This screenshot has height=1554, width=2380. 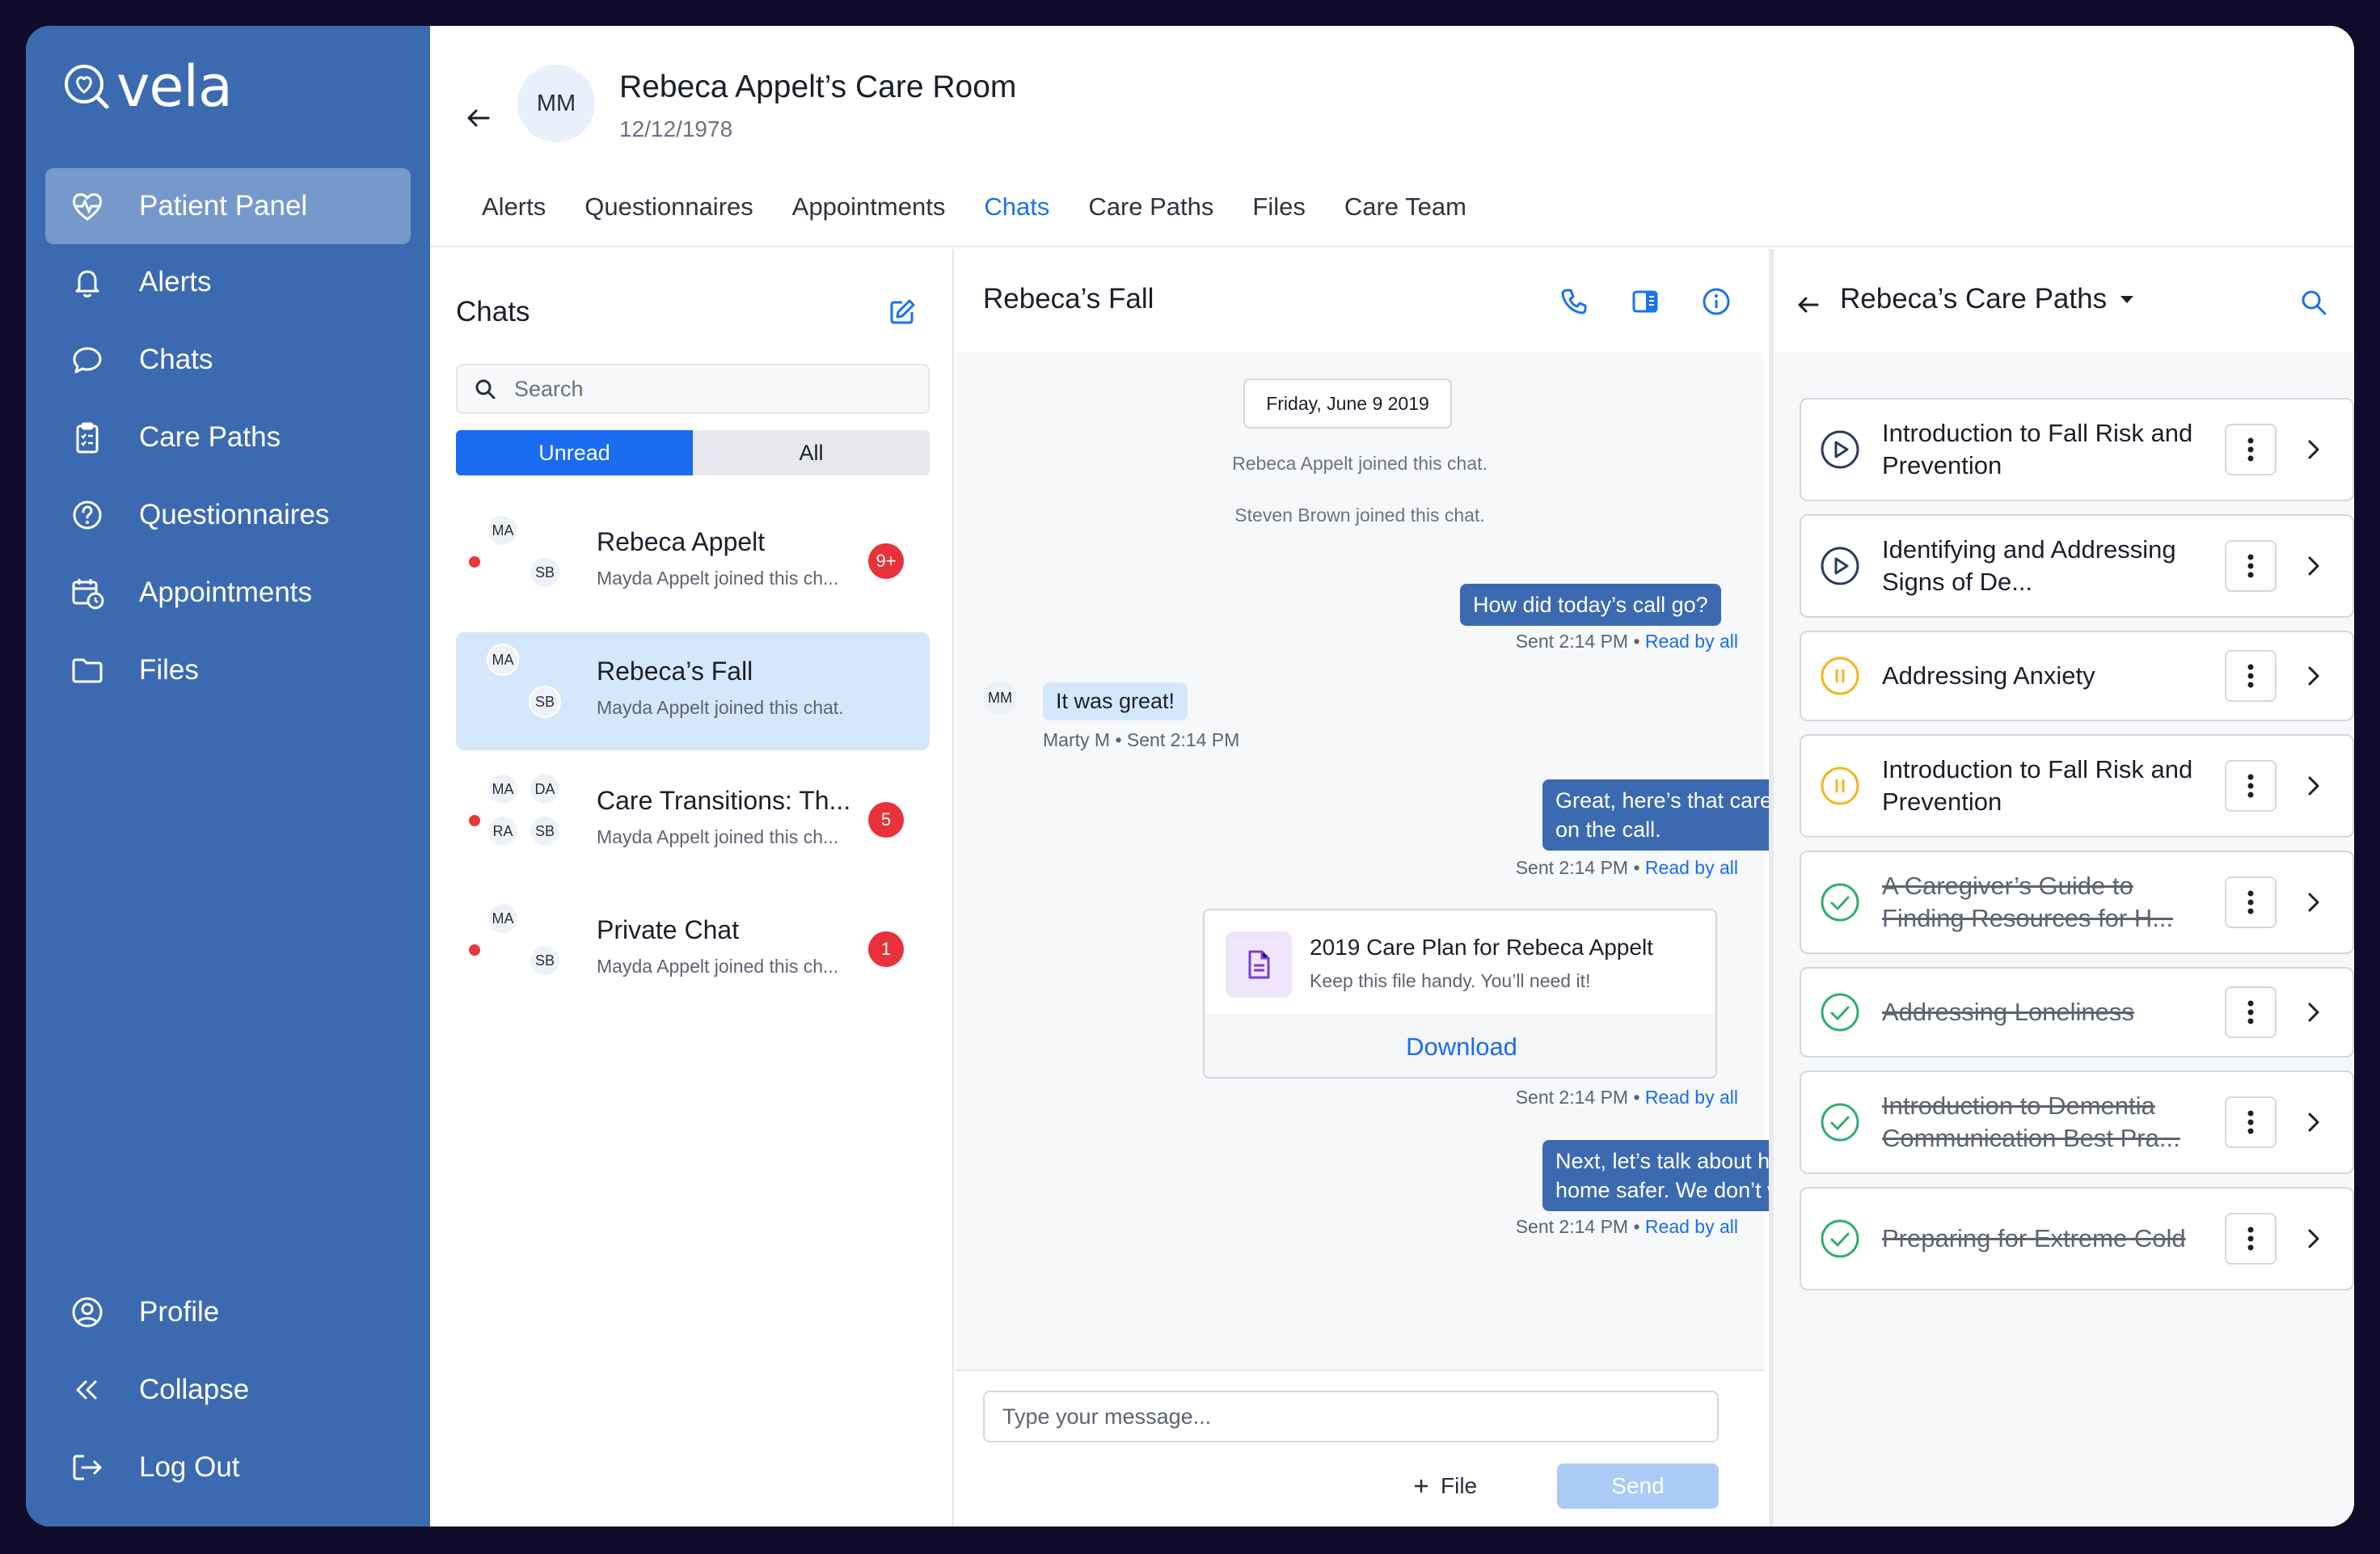 I want to click on side-panel-icon, so click(x=1645, y=301).